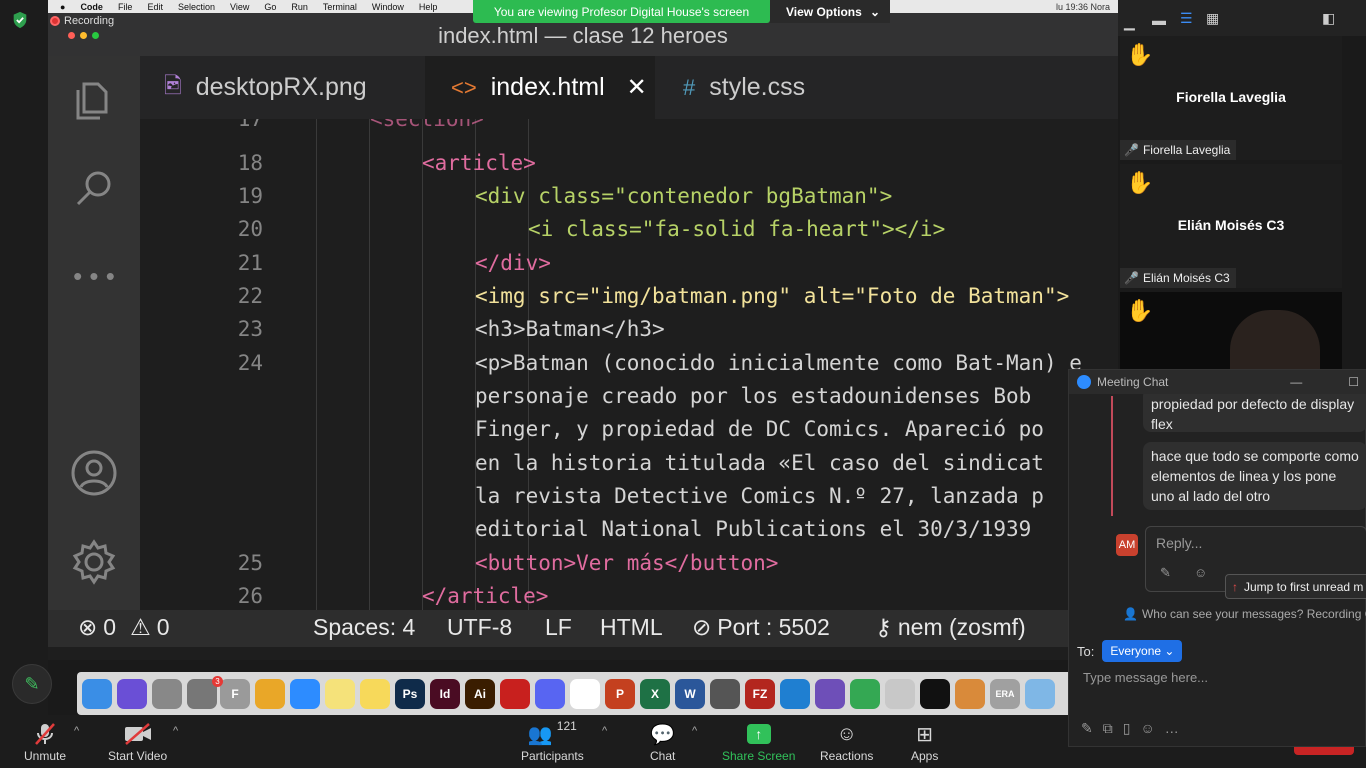 The image size is (1366, 768). What do you see at coordinates (765, 87) in the screenshot?
I see `tab-style-css: # style.css` at bounding box center [765, 87].